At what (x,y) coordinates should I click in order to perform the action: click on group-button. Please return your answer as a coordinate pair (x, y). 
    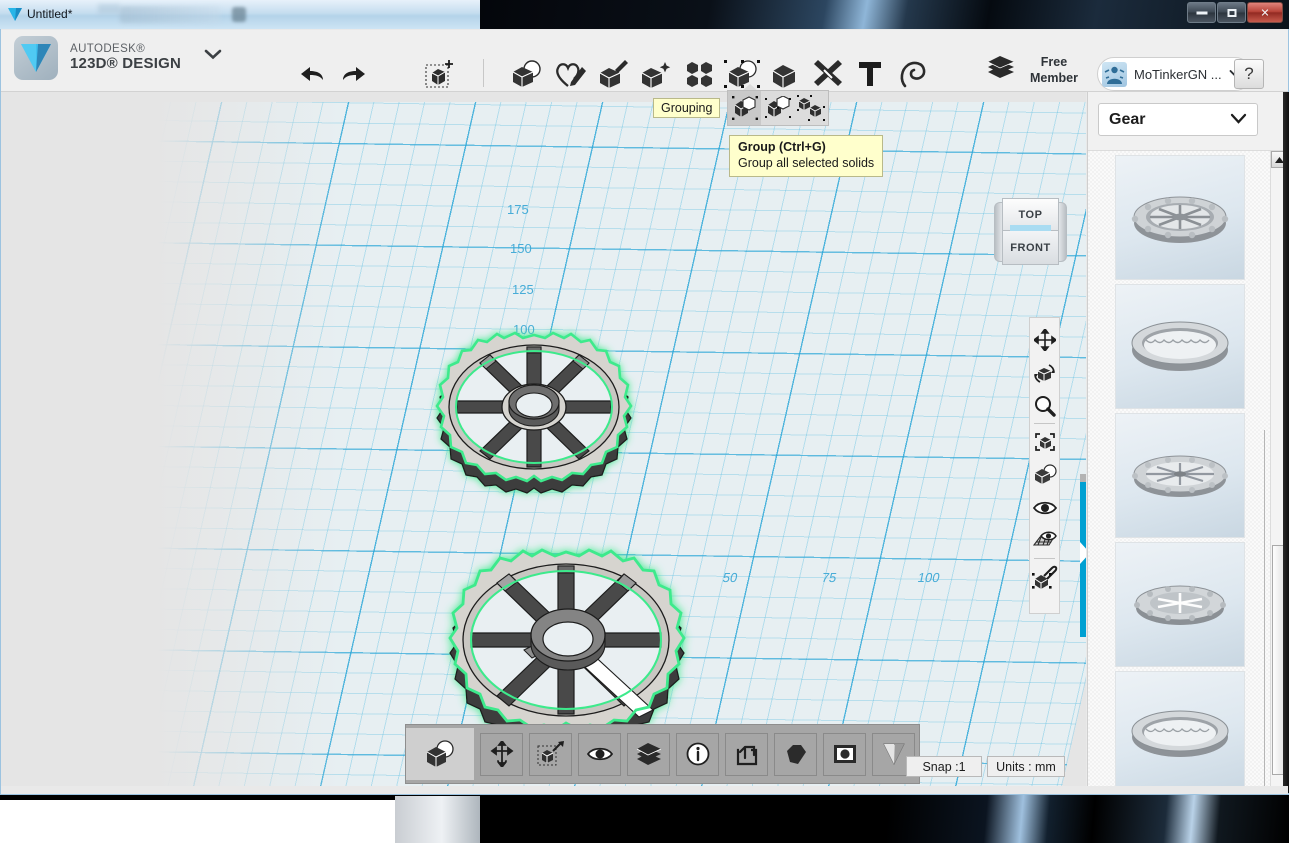
    Looking at the image, I should click on (745, 108).